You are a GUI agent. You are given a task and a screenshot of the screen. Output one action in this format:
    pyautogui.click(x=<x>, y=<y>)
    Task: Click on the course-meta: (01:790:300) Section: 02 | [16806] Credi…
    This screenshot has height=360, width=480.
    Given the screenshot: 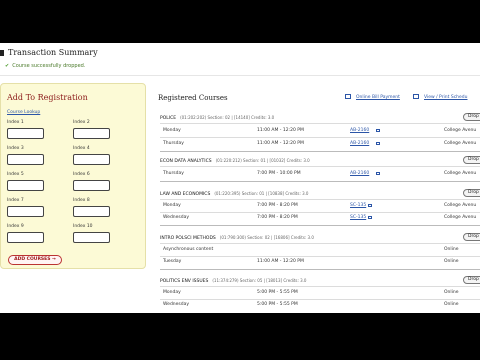 What is the action you would take?
    pyautogui.click(x=266, y=237)
    